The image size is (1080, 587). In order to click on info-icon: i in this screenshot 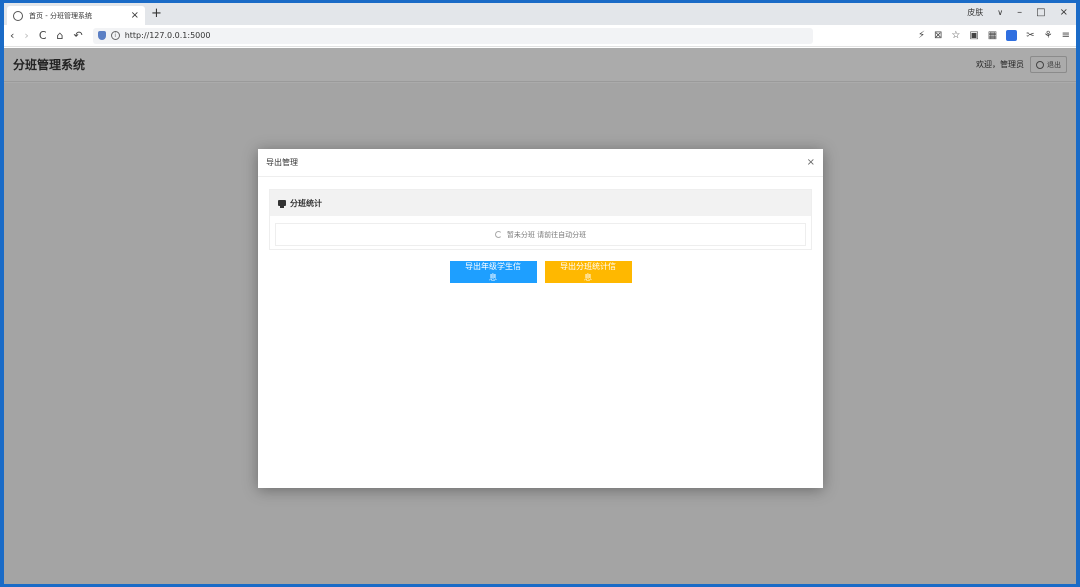, I will do `click(115, 35)`.